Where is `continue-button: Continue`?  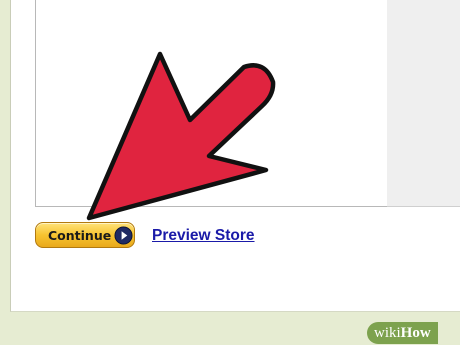
continue-button: Continue is located at coordinates (85, 235).